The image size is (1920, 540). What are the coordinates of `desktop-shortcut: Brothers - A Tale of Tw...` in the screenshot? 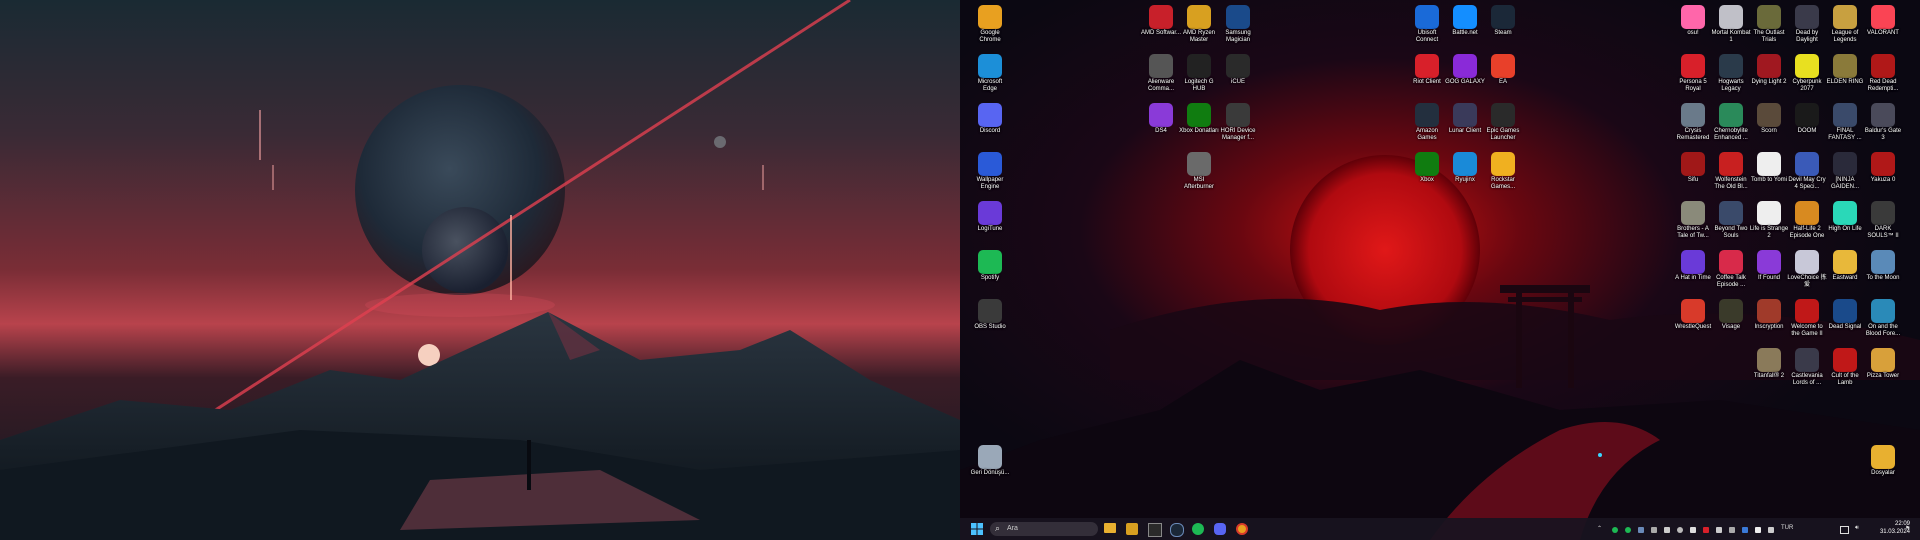 It's located at (1693, 220).